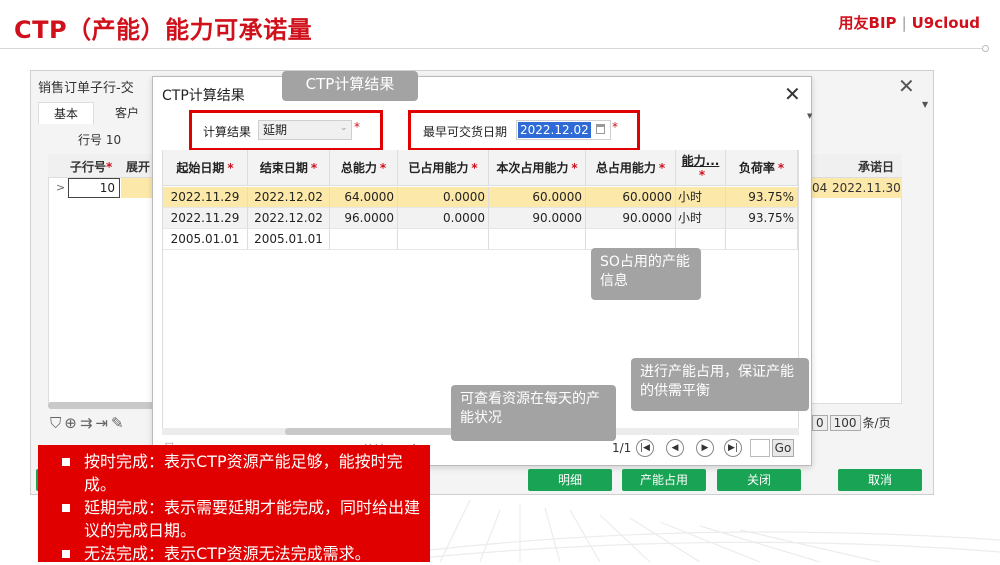 This screenshot has width=1000, height=565. I want to click on brand-bip: 用友BIP, so click(867, 23).